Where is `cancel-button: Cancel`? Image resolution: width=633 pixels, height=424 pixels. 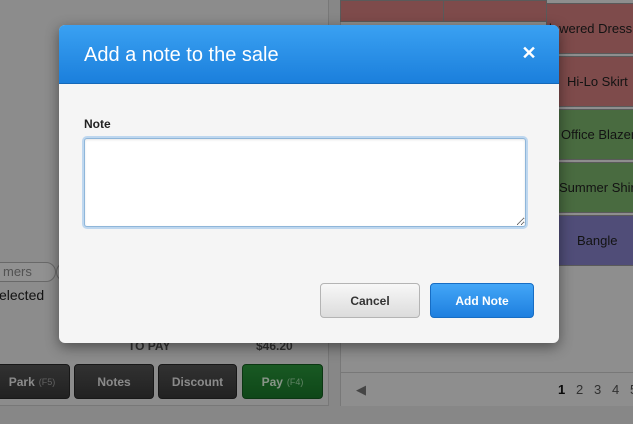
cancel-button: Cancel is located at coordinates (370, 300).